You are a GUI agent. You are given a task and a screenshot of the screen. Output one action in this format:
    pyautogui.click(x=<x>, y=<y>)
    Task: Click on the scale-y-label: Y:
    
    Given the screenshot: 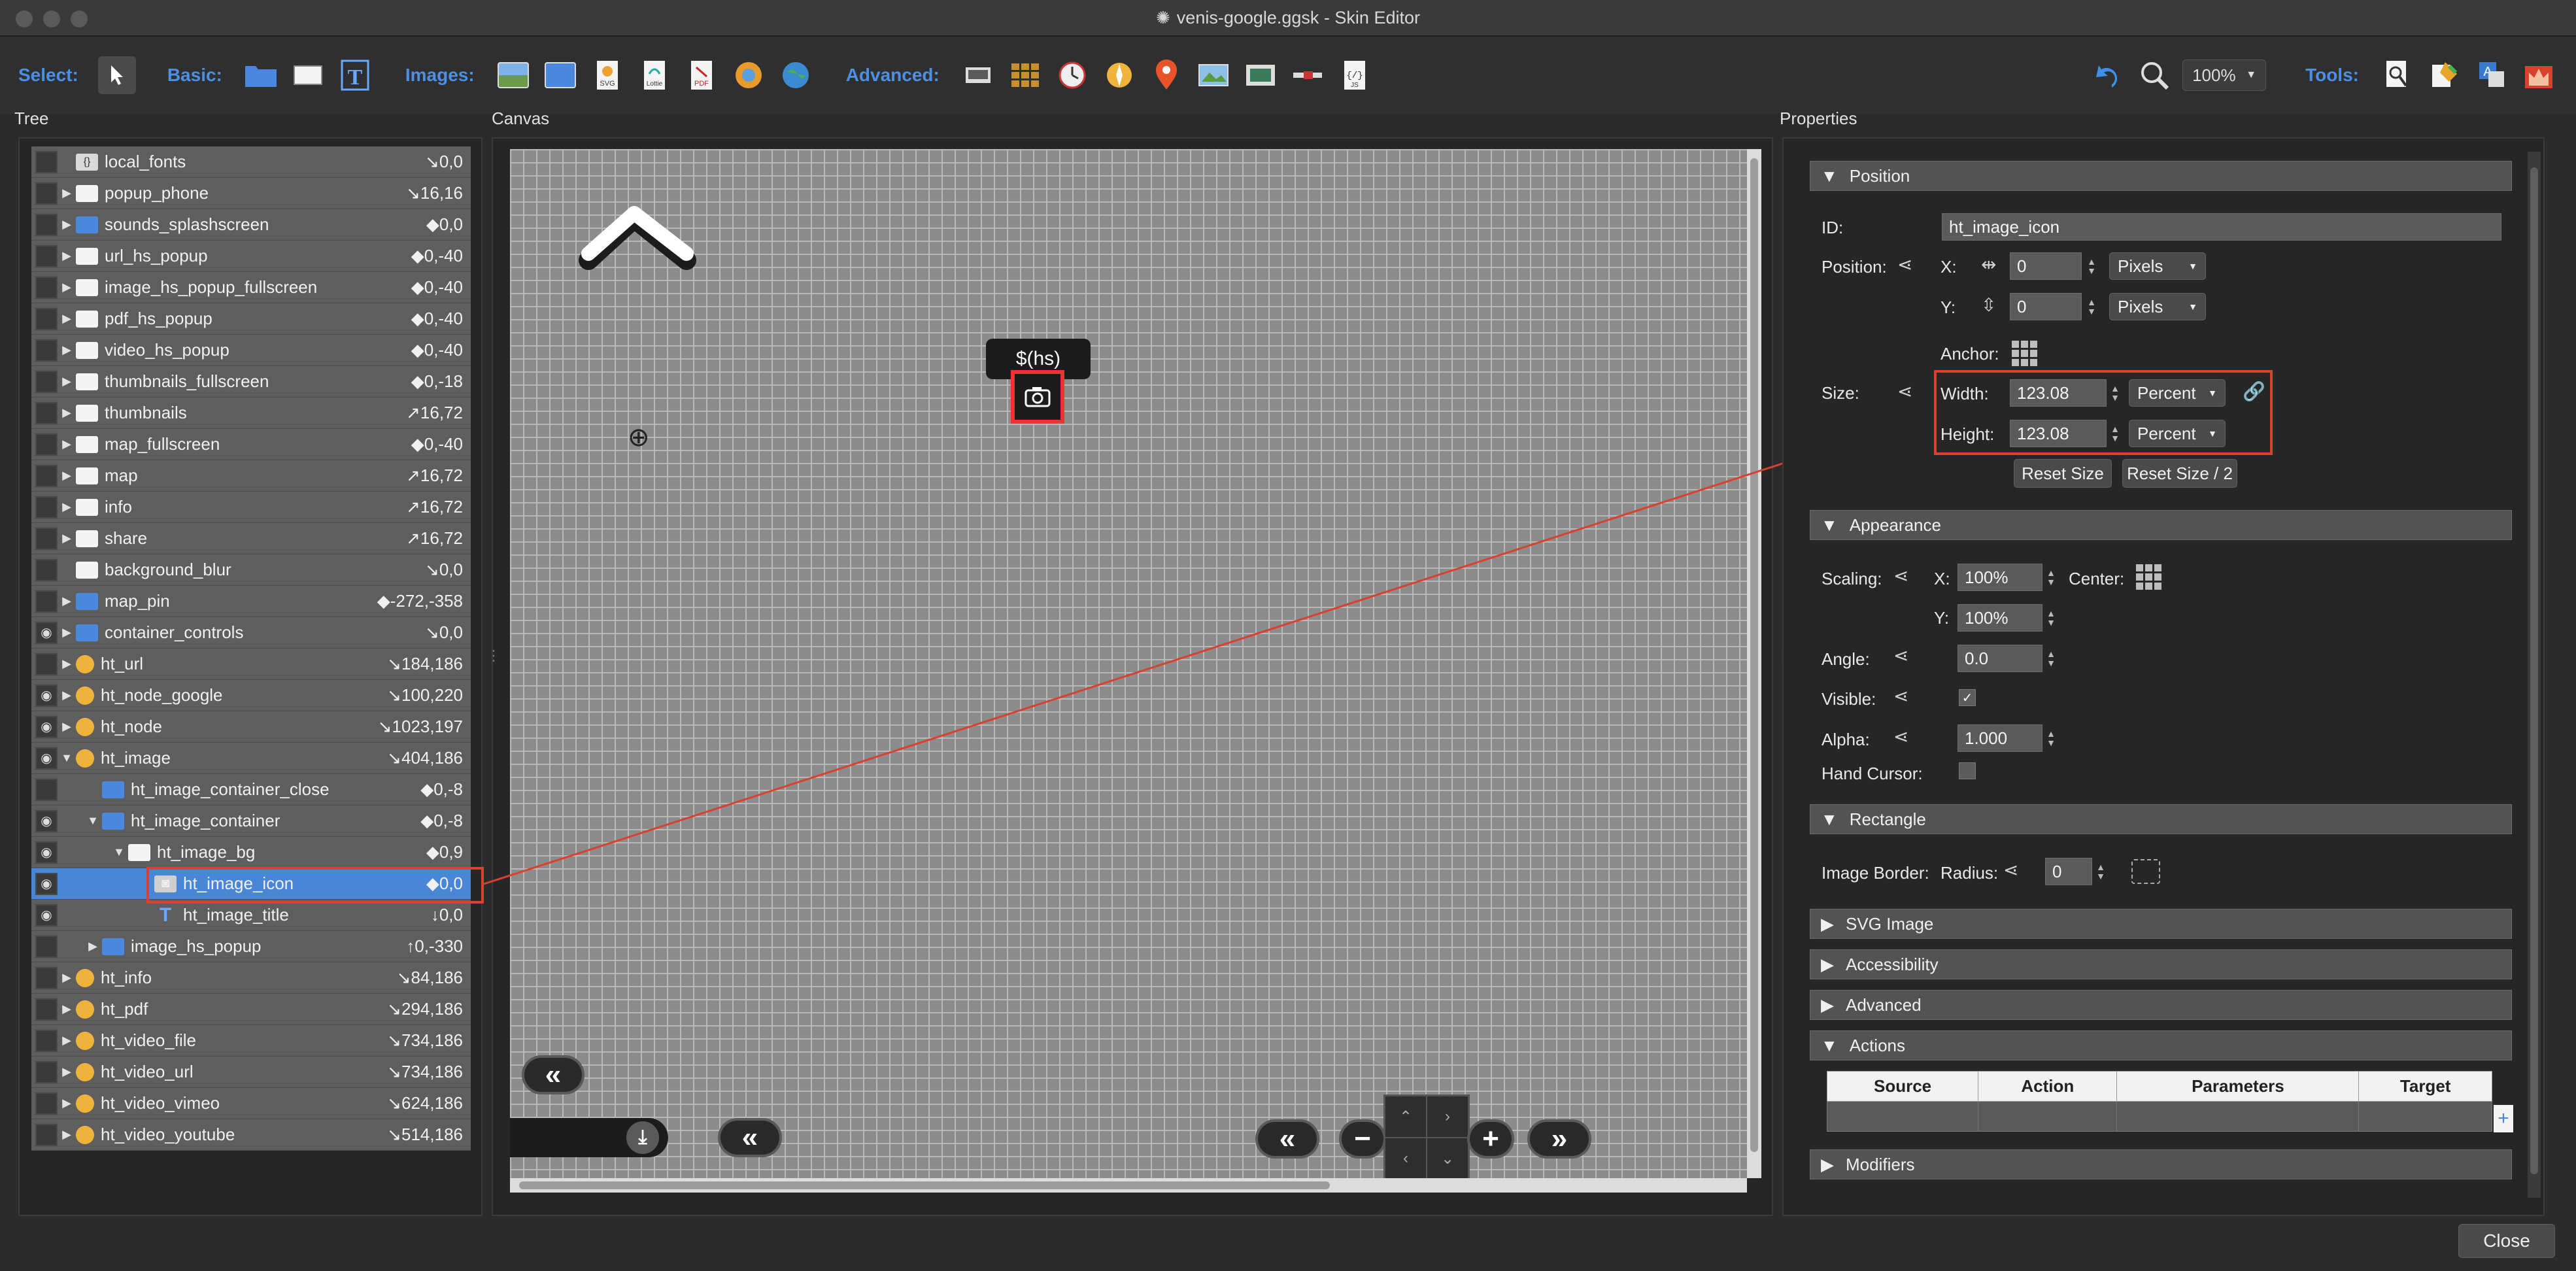 What is the action you would take?
    pyautogui.click(x=1942, y=618)
    